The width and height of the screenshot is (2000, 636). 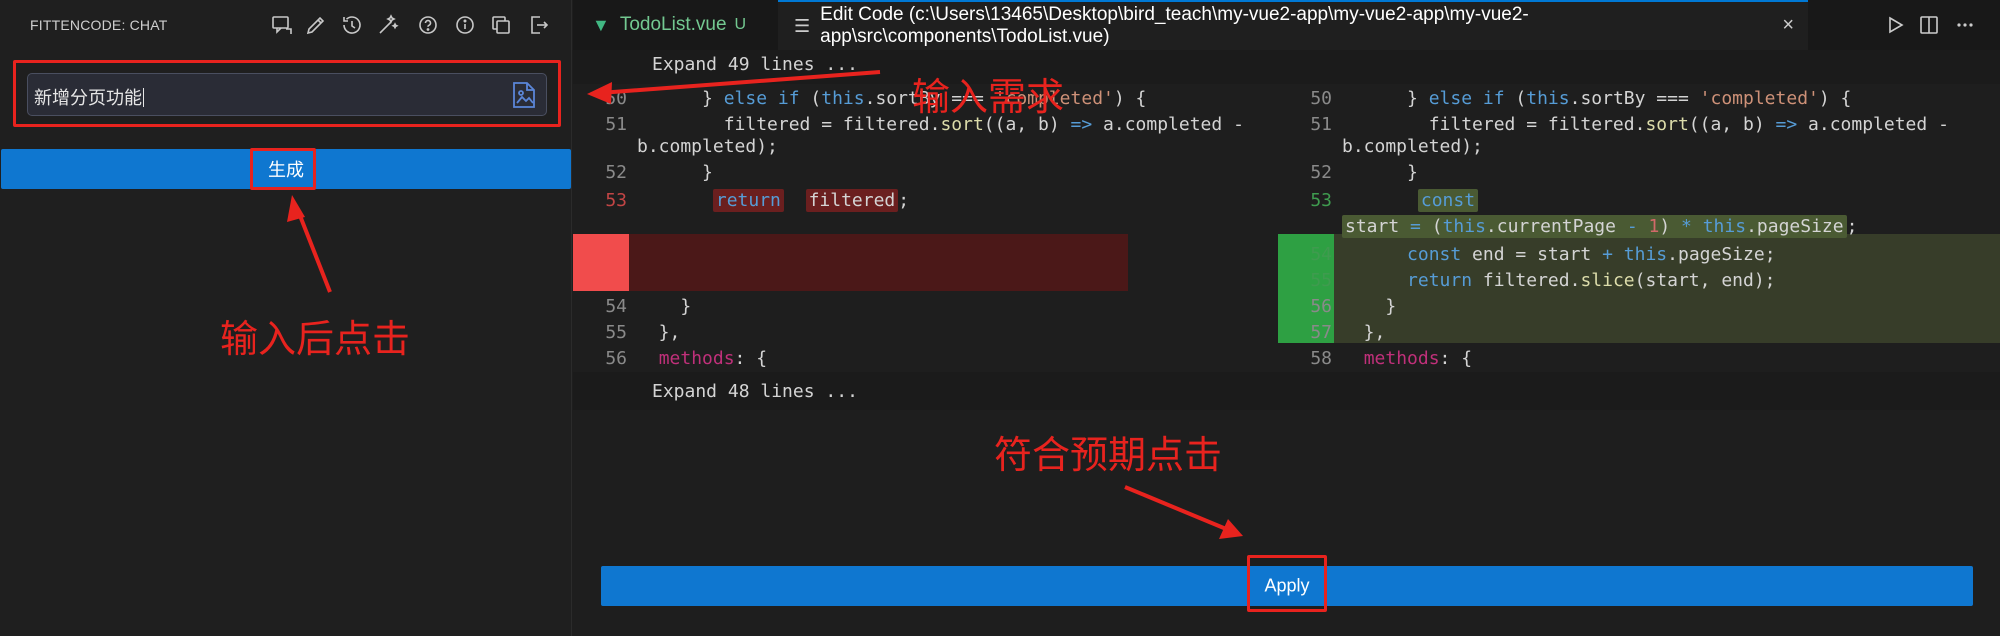 What do you see at coordinates (599, 93) in the screenshot?
I see `arrow-head-input` at bounding box center [599, 93].